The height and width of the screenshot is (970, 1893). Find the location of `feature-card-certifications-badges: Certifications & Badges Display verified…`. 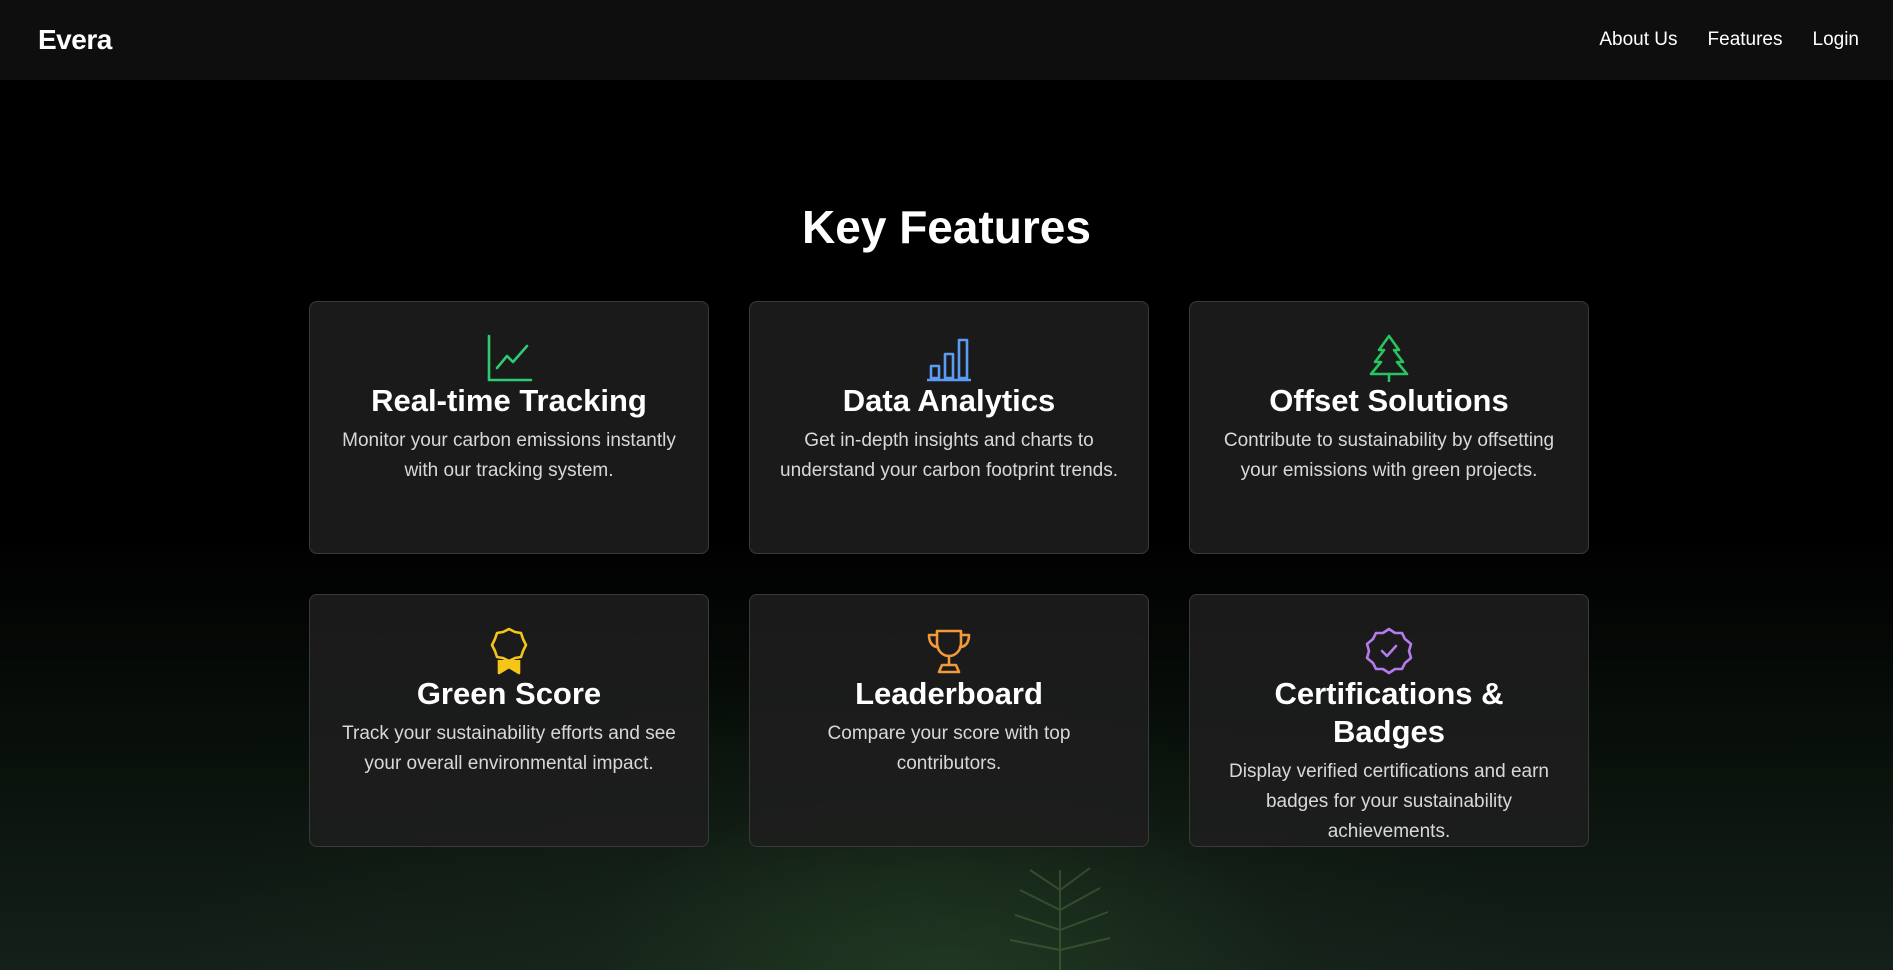

feature-card-certifications-badges: Certifications & Badges Display verified… is located at coordinates (1389, 720).